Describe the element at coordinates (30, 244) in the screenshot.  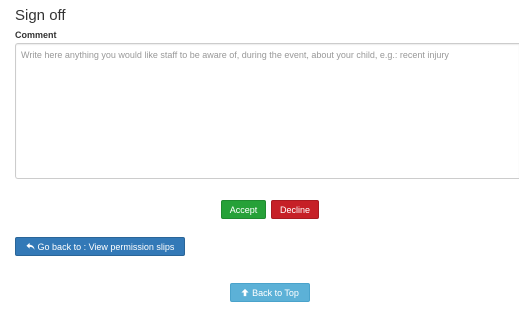
I see `reply-icon` at that location.